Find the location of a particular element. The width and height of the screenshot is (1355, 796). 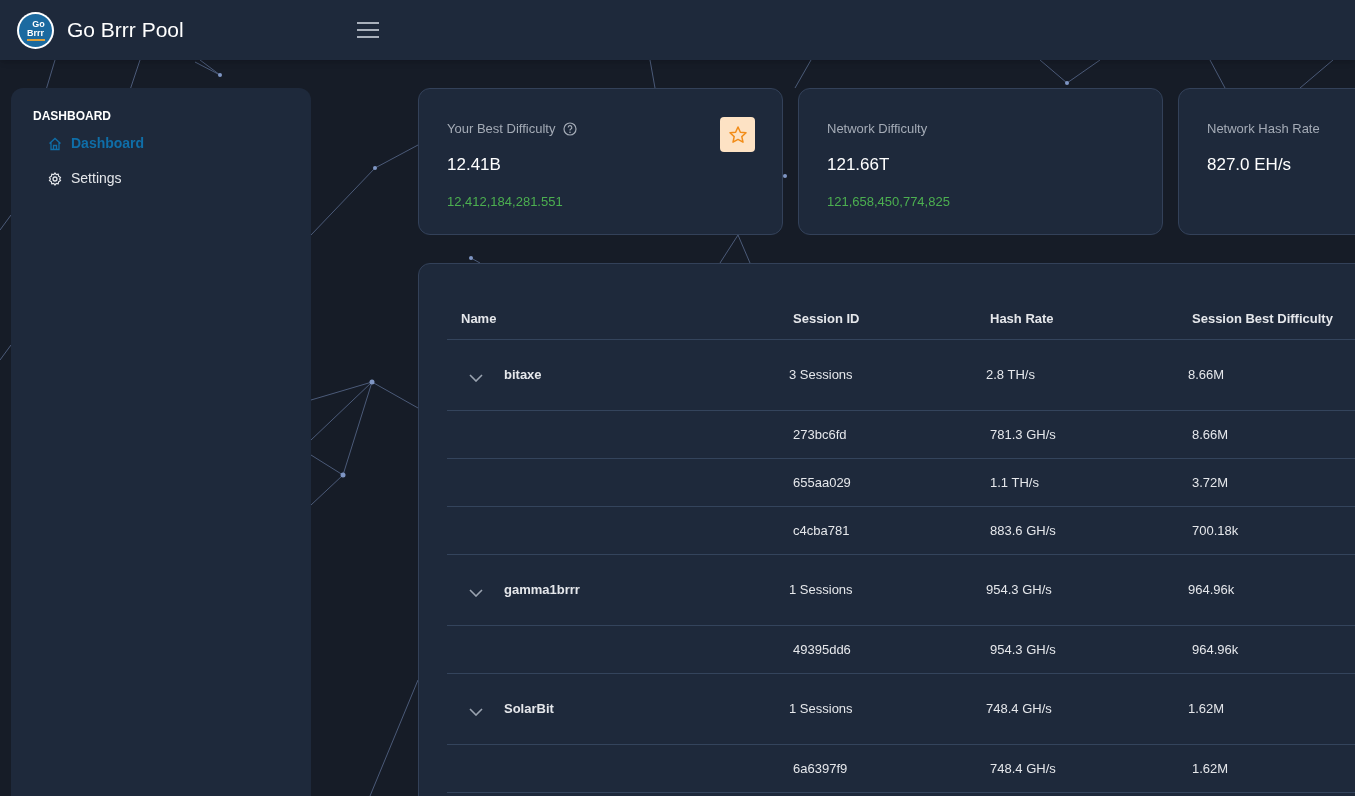

card-title: Network Hash Rate is located at coordinates (1263, 129).